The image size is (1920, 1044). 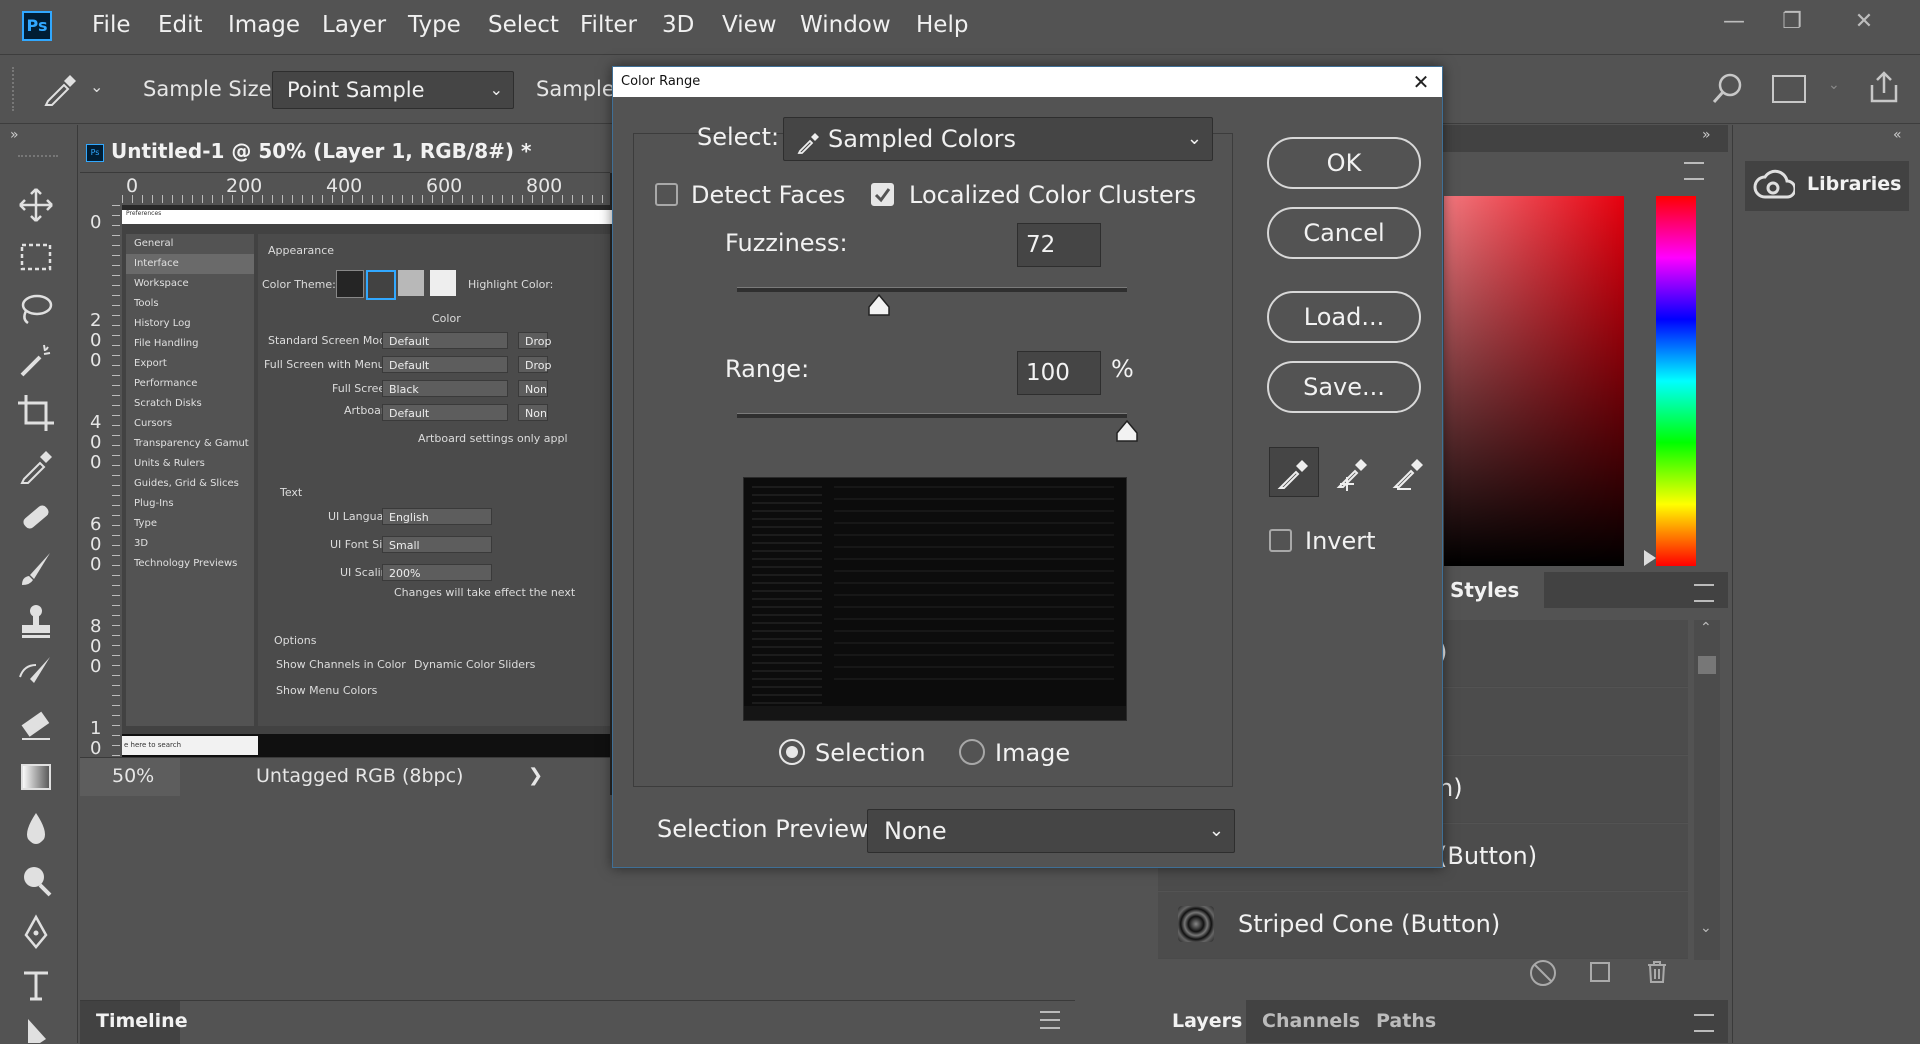 What do you see at coordinates (38, 517) in the screenshot?
I see `healing-brush-tool-icon` at bounding box center [38, 517].